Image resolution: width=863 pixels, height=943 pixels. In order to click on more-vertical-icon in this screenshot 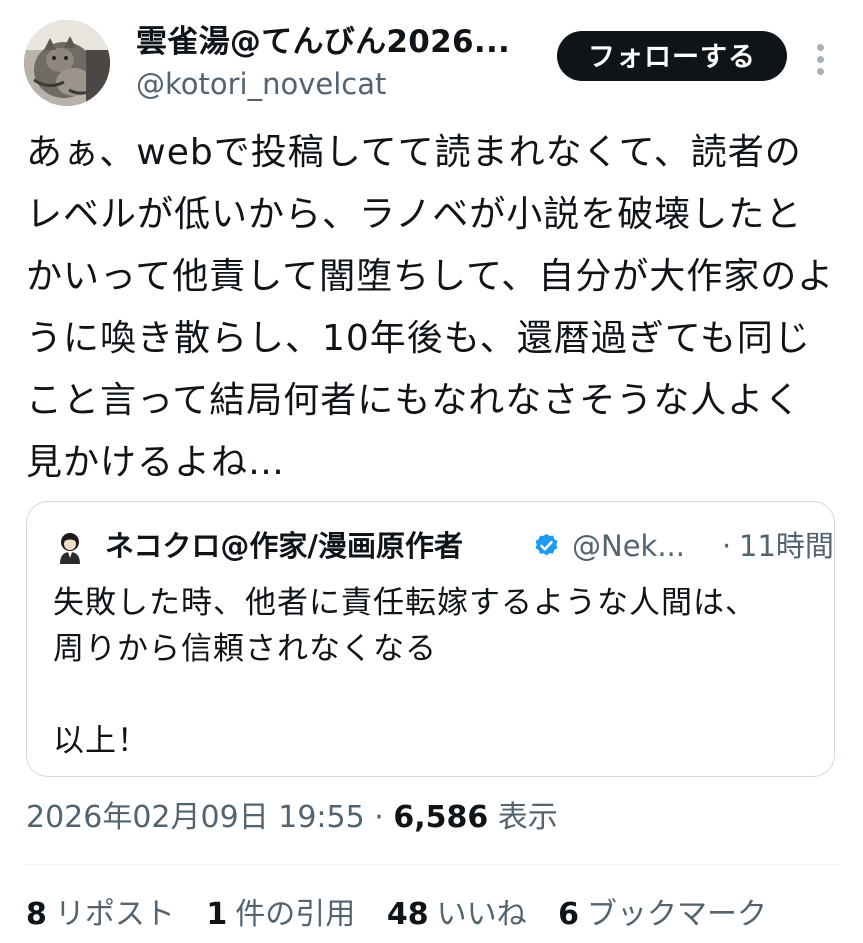, I will do `click(820, 56)`.